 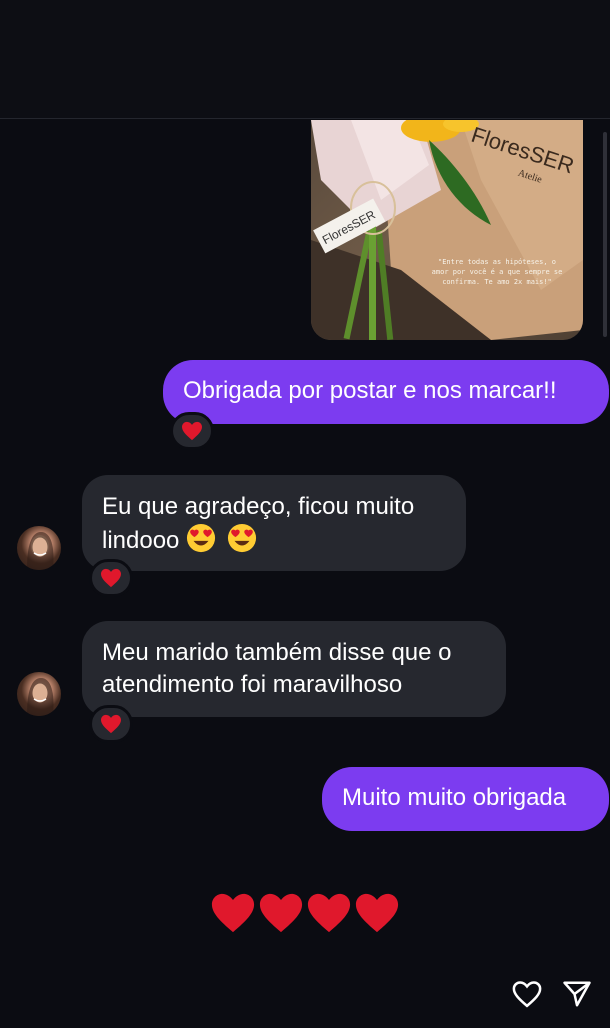 What do you see at coordinates (277, 652) in the screenshot?
I see `message-line: Meu marido também disse que o` at bounding box center [277, 652].